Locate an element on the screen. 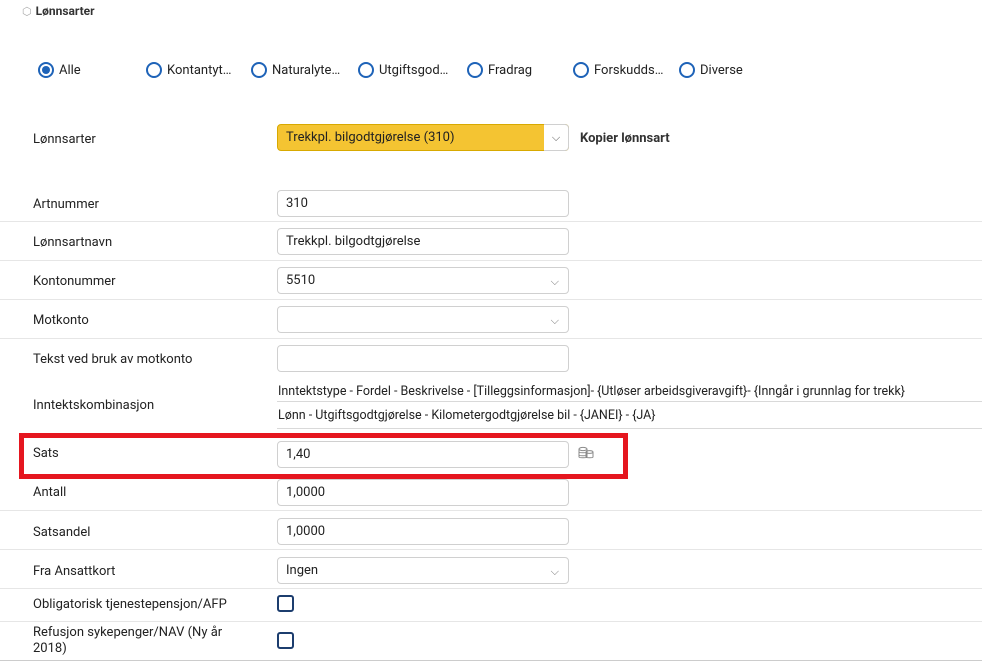 This screenshot has width=982, height=663. section-title: ⬡ Lønnsarter is located at coordinates (58, 11).